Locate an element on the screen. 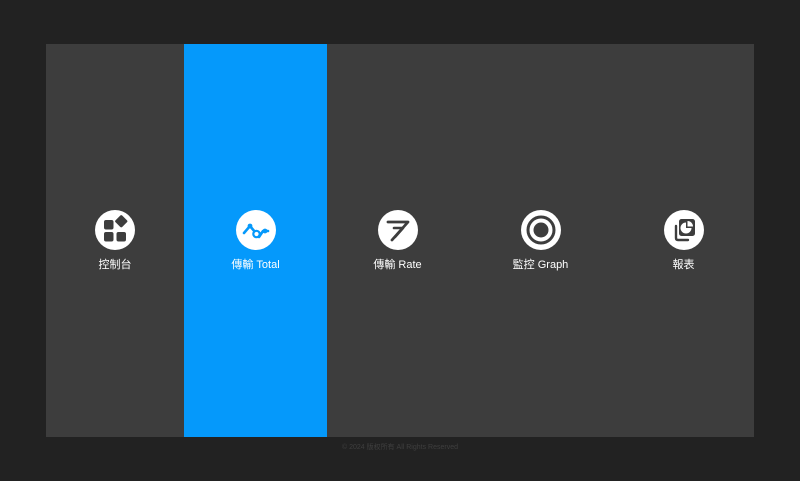 The height and width of the screenshot is (481, 800). tile-dashboard: 控制台 is located at coordinates (115, 240).